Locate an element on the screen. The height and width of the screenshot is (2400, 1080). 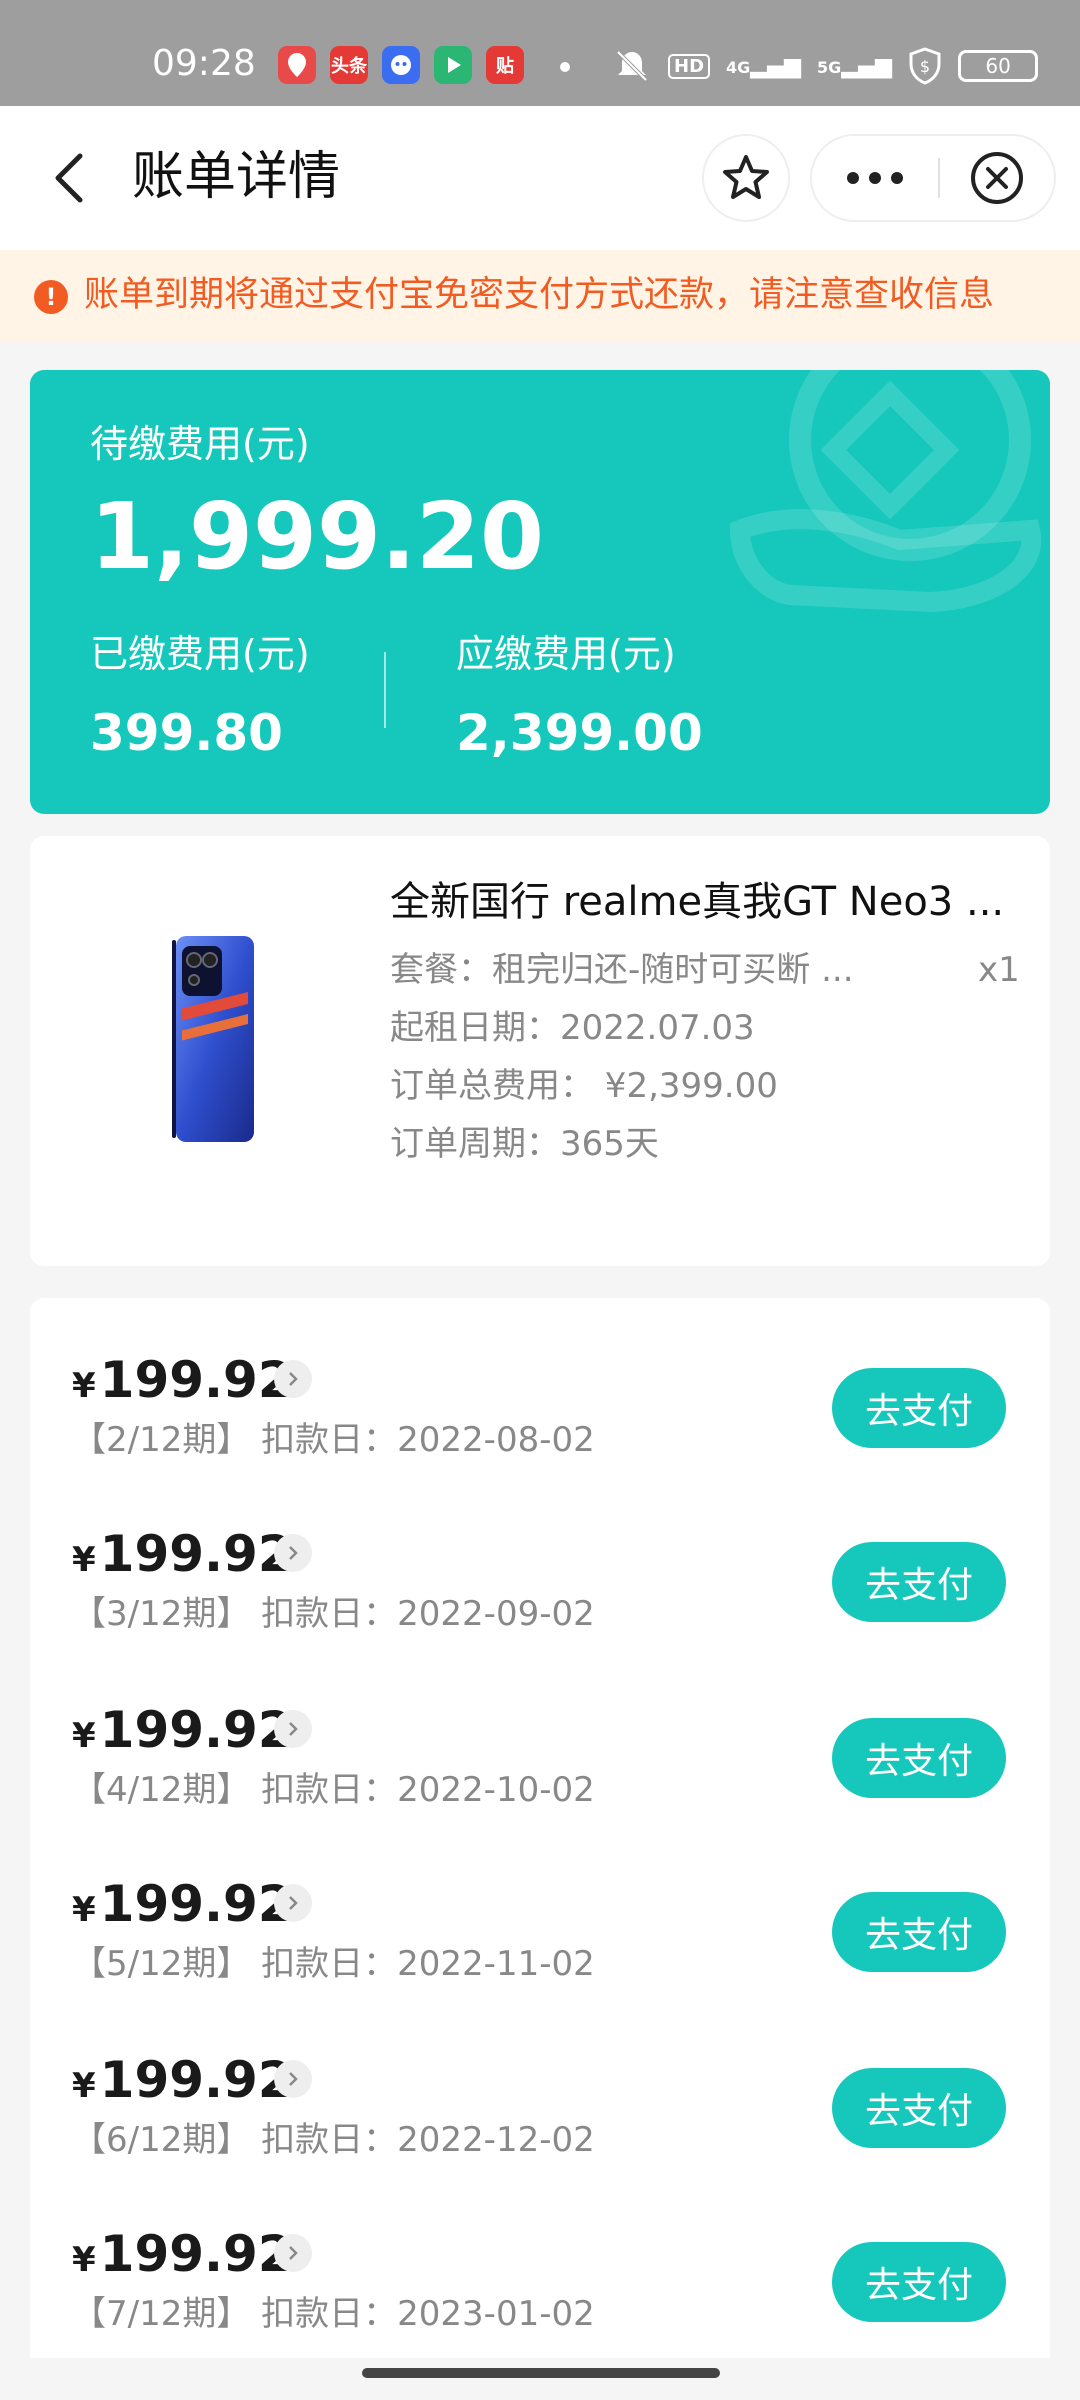
coin-hand-decoration-icon is located at coordinates (886, 491).